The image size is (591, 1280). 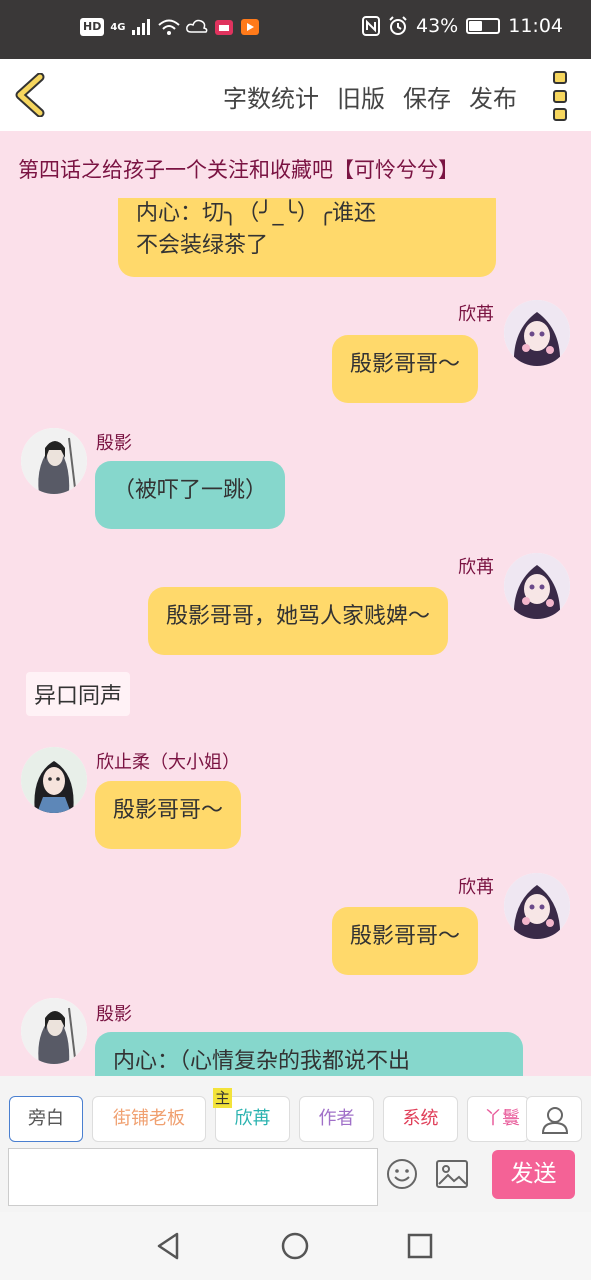 I want to click on signal-icon, so click(x=140, y=27).